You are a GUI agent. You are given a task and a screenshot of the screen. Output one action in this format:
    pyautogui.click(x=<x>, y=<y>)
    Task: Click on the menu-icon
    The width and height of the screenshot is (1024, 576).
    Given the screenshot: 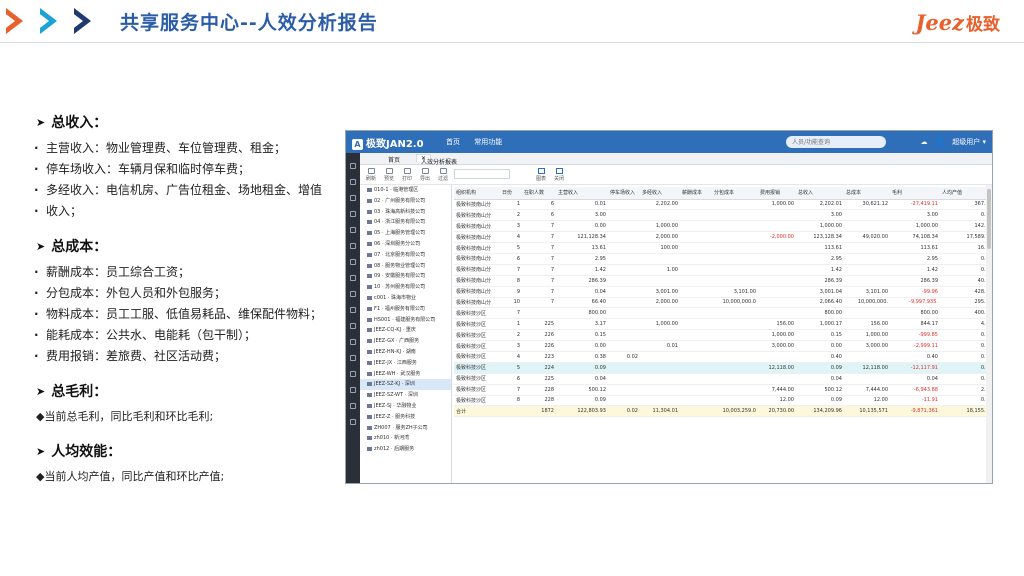 What is the action you would take?
    pyautogui.click(x=353, y=166)
    